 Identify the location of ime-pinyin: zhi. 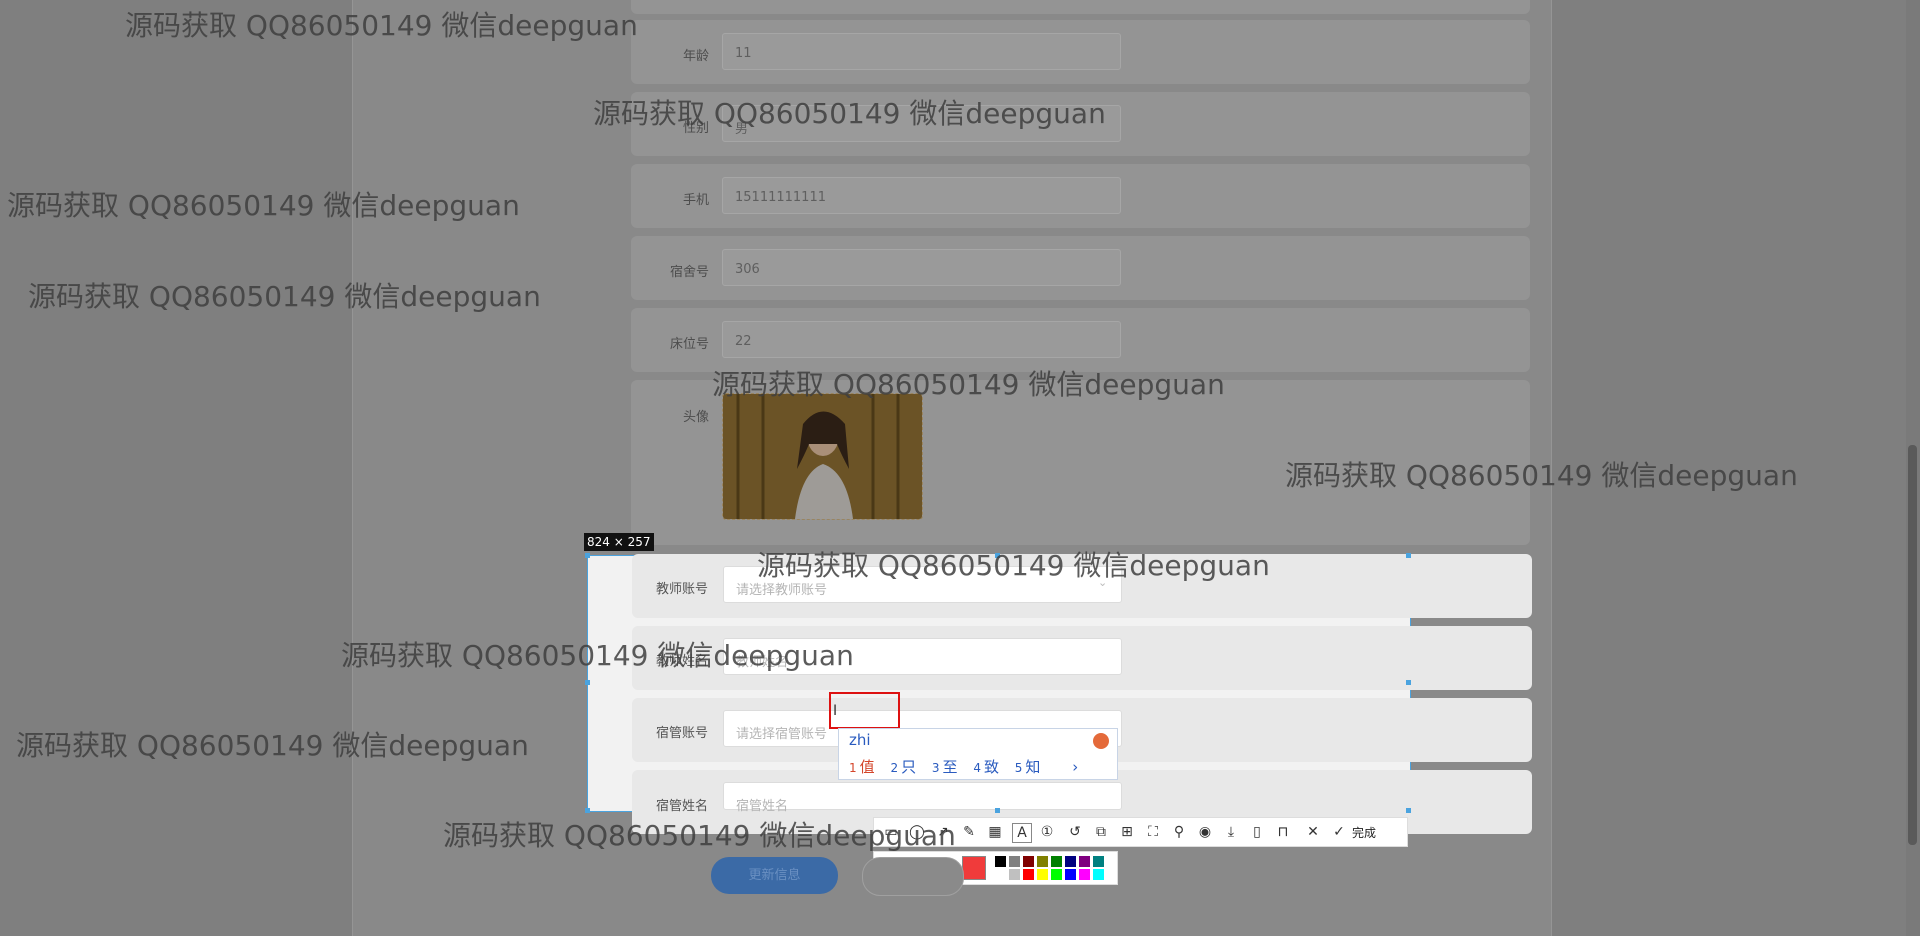
(860, 740).